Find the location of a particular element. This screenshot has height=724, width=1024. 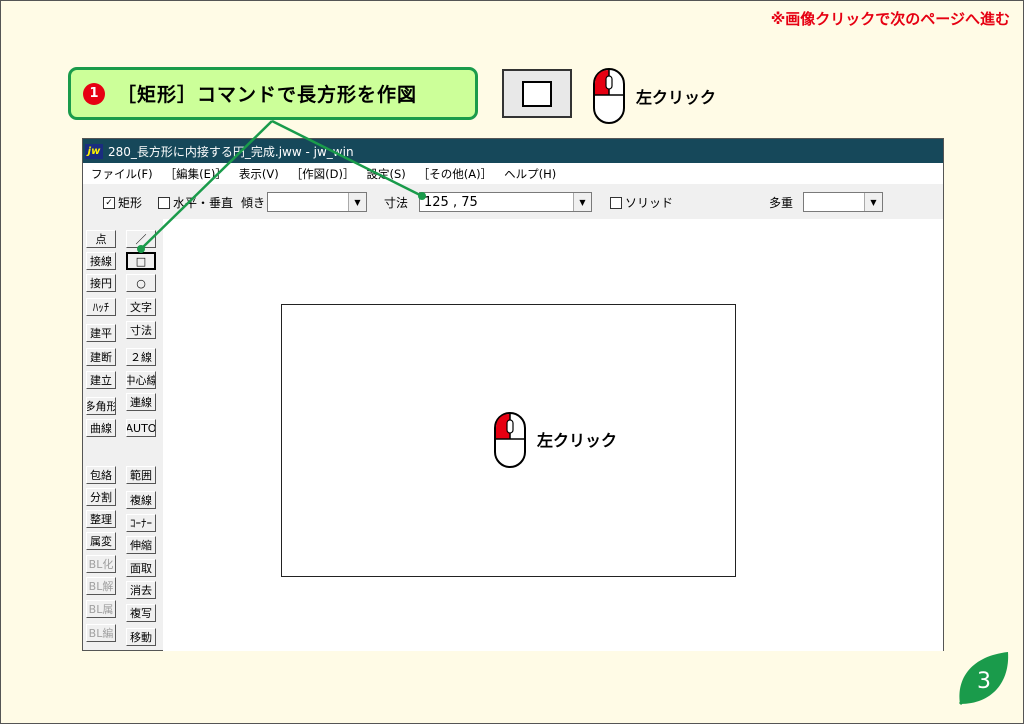

step-callout: 1 ［矩形］コマンドで長方形を作図 is located at coordinates (273, 93).